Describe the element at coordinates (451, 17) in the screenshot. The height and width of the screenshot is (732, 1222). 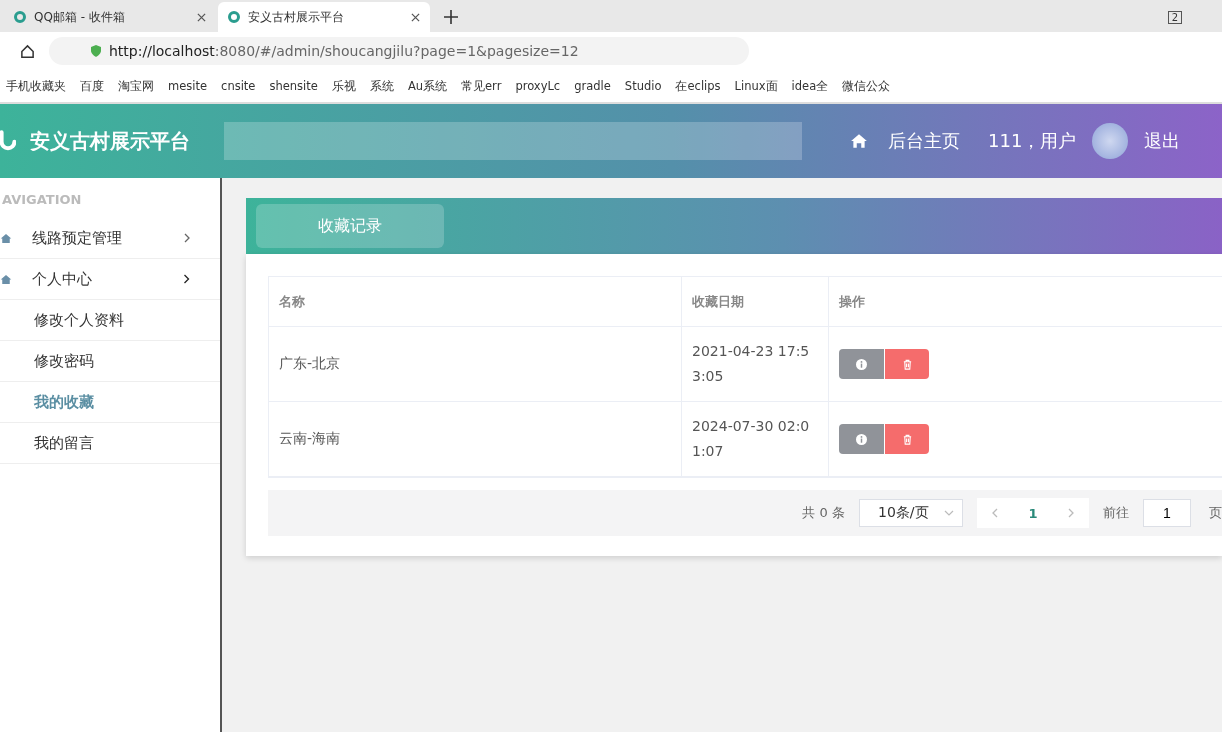
I see `new-tab-icon` at that location.